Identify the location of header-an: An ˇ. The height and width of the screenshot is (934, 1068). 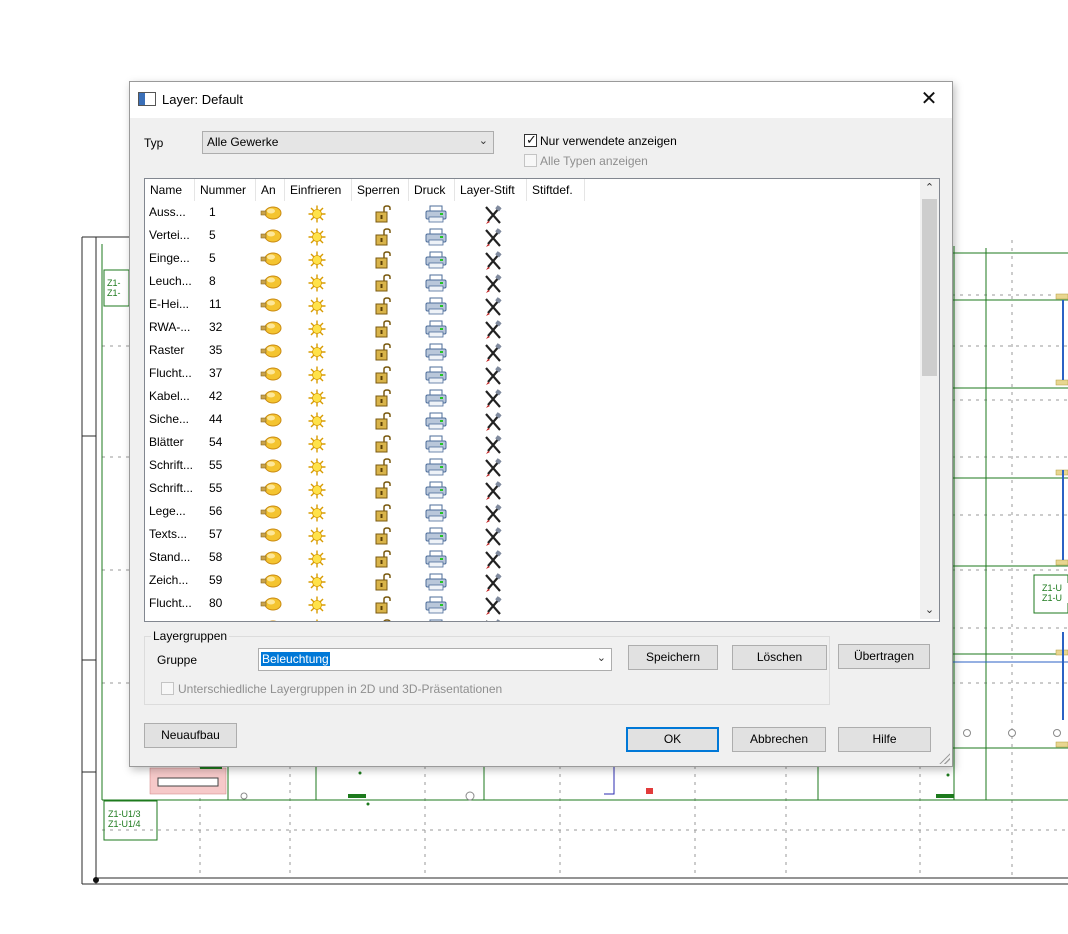
(270, 190).